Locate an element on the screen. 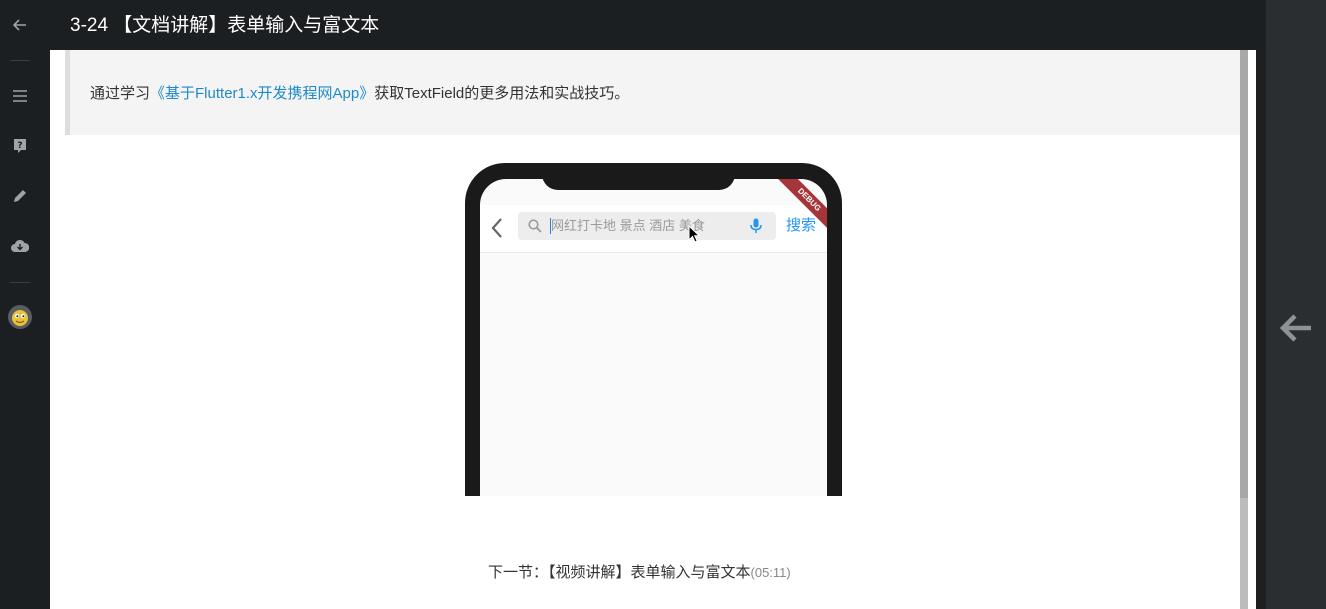 This screenshot has width=1326, height=609. note-prefix: 通过学习 is located at coordinates (120, 93).